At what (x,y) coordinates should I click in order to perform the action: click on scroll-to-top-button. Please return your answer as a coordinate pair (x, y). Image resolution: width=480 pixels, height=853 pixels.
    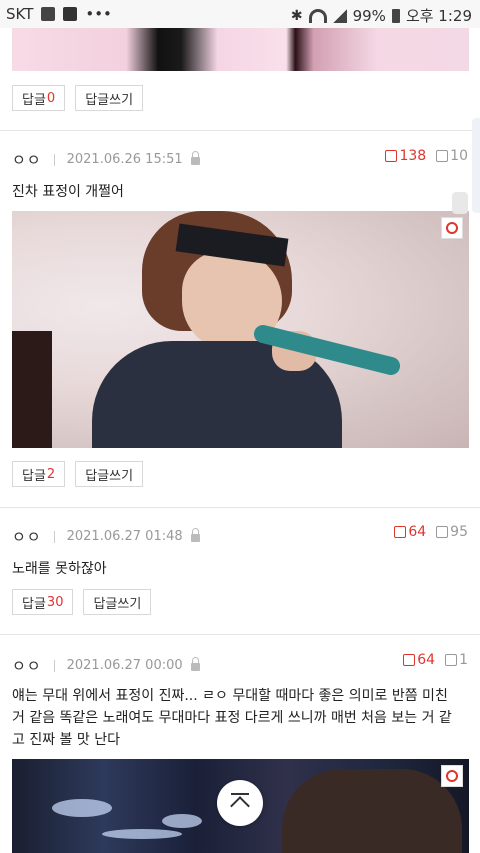
    Looking at the image, I should click on (240, 803).